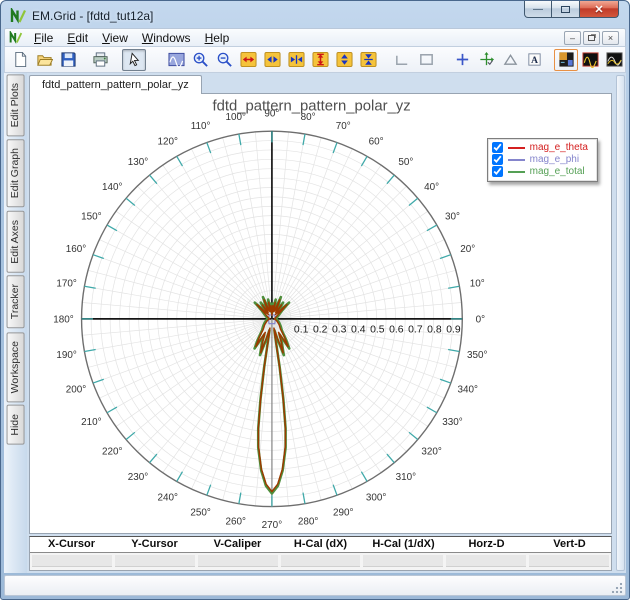 This screenshot has width=630, height=600. Describe the element at coordinates (15, 173) in the screenshot. I see `sidebar-tab-edit-graph: Edit Graph` at that location.